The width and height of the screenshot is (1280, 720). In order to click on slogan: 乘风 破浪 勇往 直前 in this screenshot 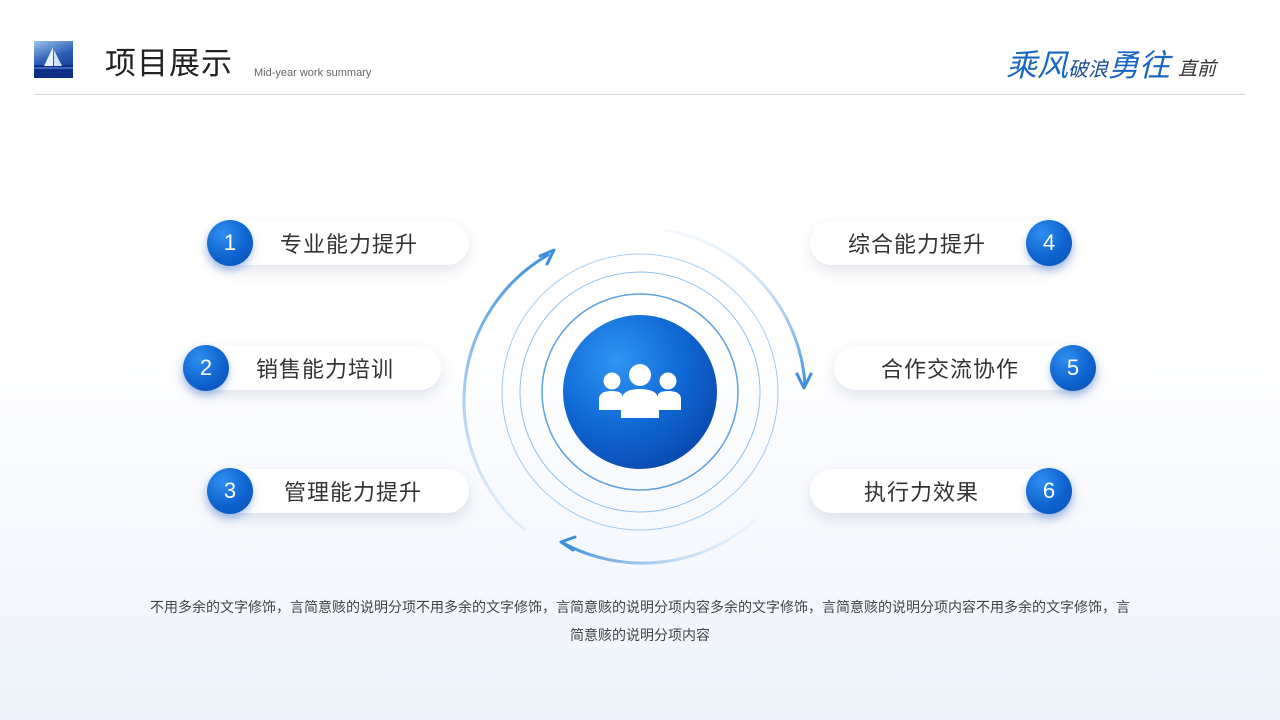, I will do `click(1111, 64)`.